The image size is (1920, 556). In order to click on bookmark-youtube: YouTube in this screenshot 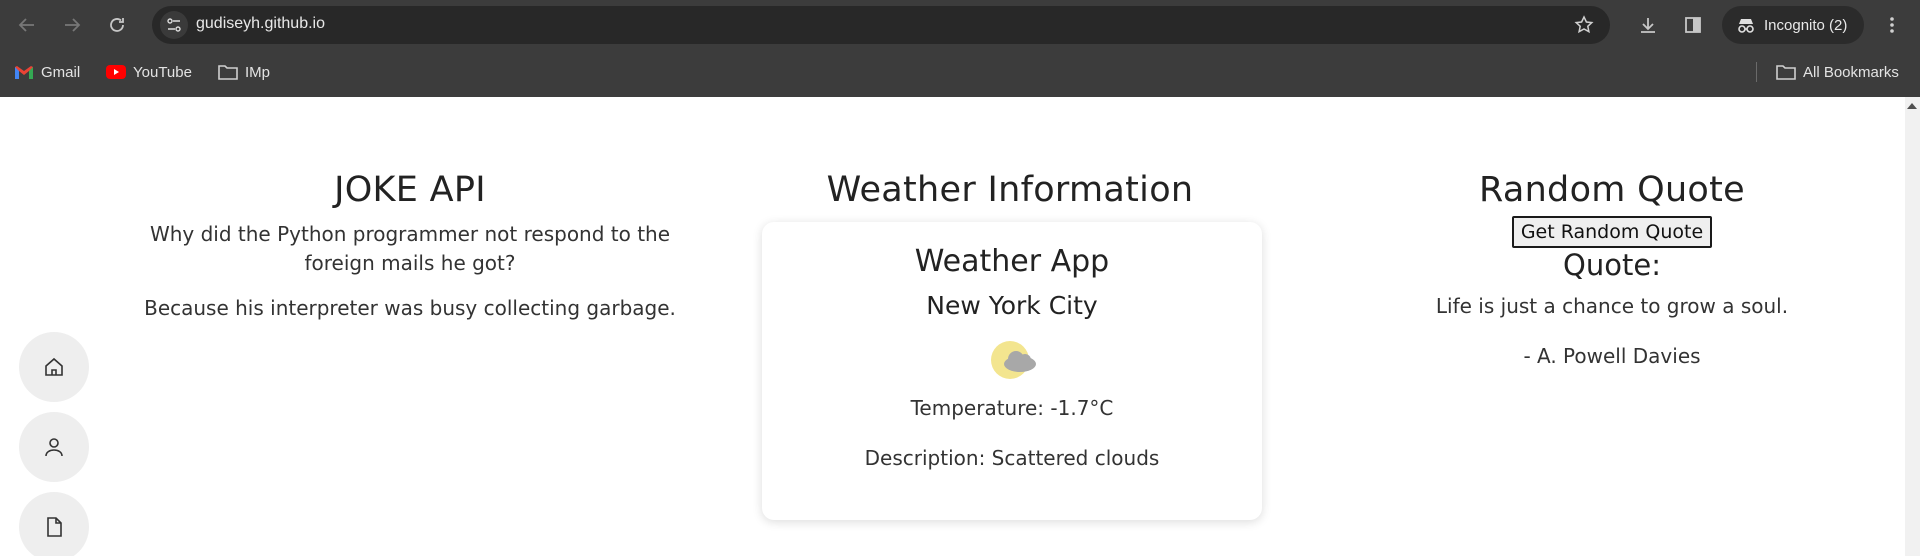, I will do `click(149, 72)`.